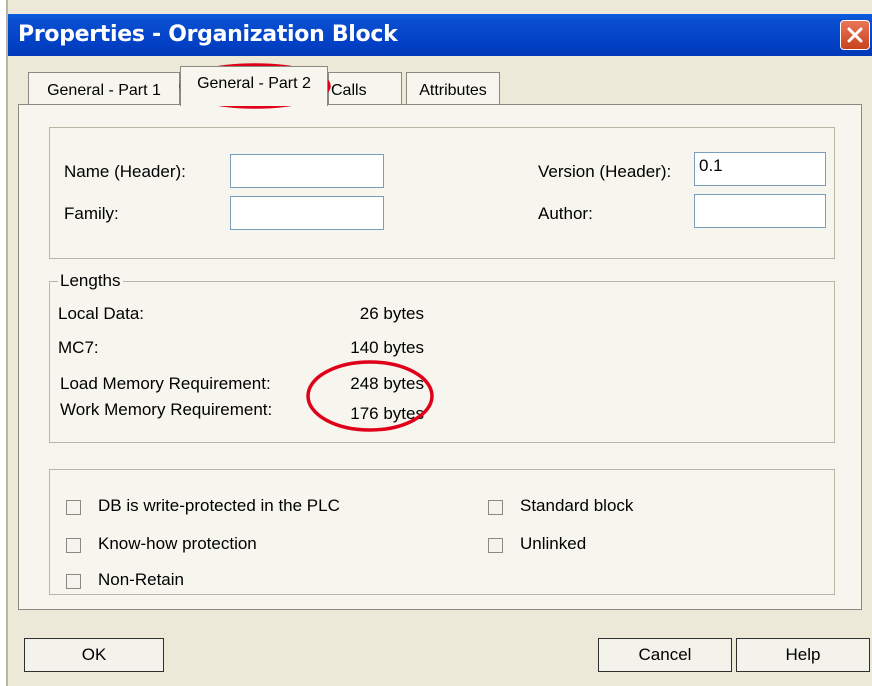 The width and height of the screenshot is (872, 686). I want to click on tab-general-part-2: General - Part 2, so click(254, 86).